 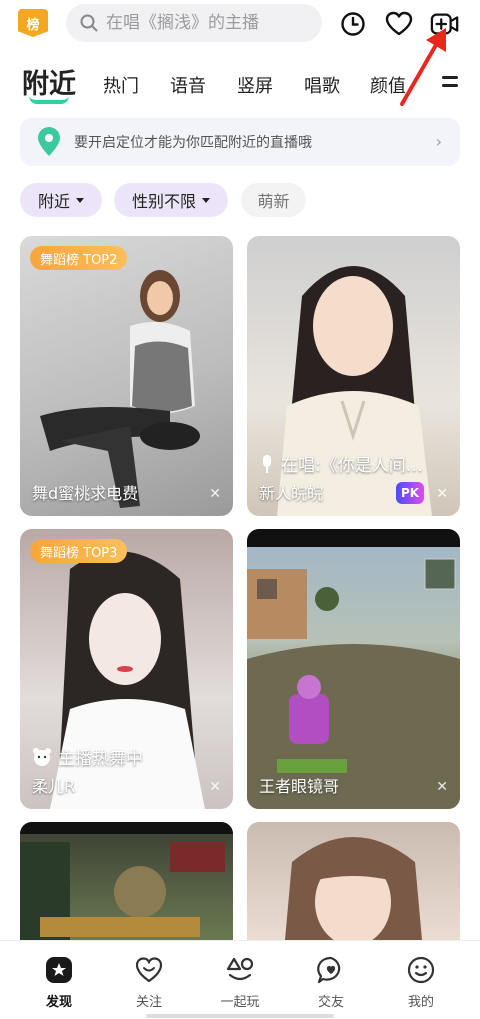 What do you see at coordinates (58, 1002) in the screenshot?
I see `nav-label: 发现` at bounding box center [58, 1002].